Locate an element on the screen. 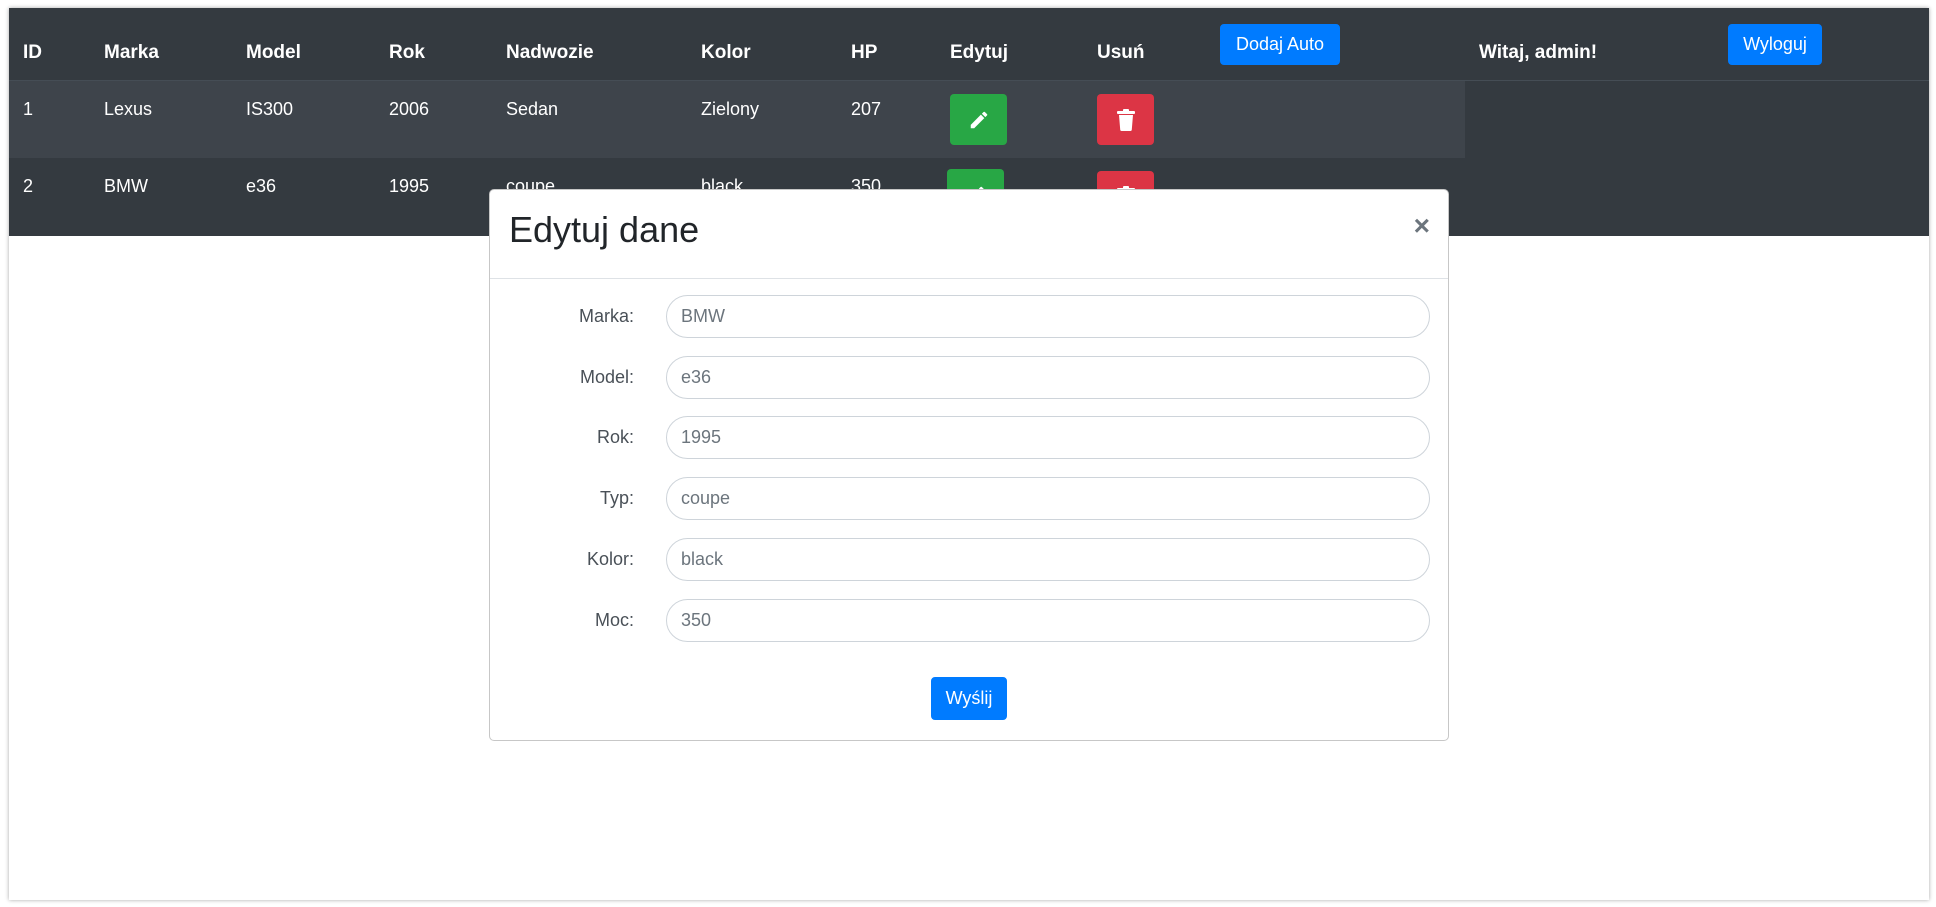 Image resolution: width=1936 pixels, height=907 pixels. moc-input is located at coordinates (1048, 620).